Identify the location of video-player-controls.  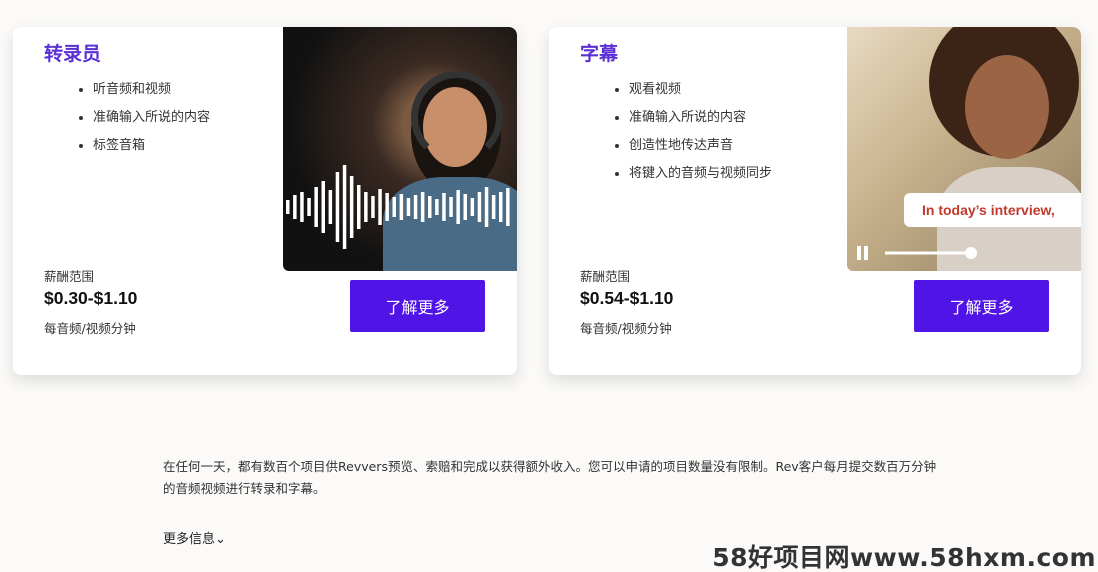
(917, 253).